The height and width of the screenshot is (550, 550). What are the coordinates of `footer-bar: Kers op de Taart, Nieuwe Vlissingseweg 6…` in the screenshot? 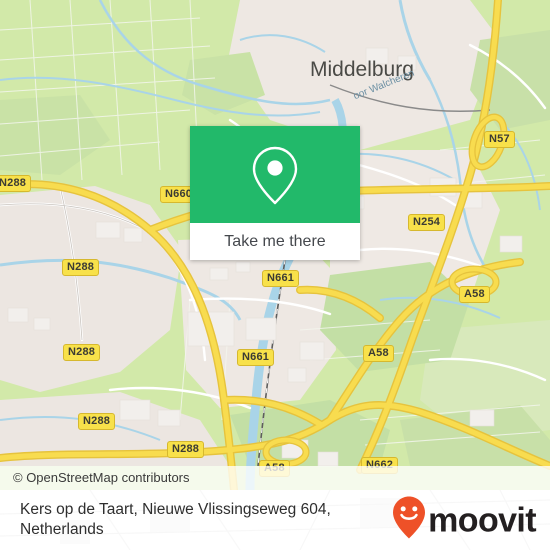 It's located at (275, 520).